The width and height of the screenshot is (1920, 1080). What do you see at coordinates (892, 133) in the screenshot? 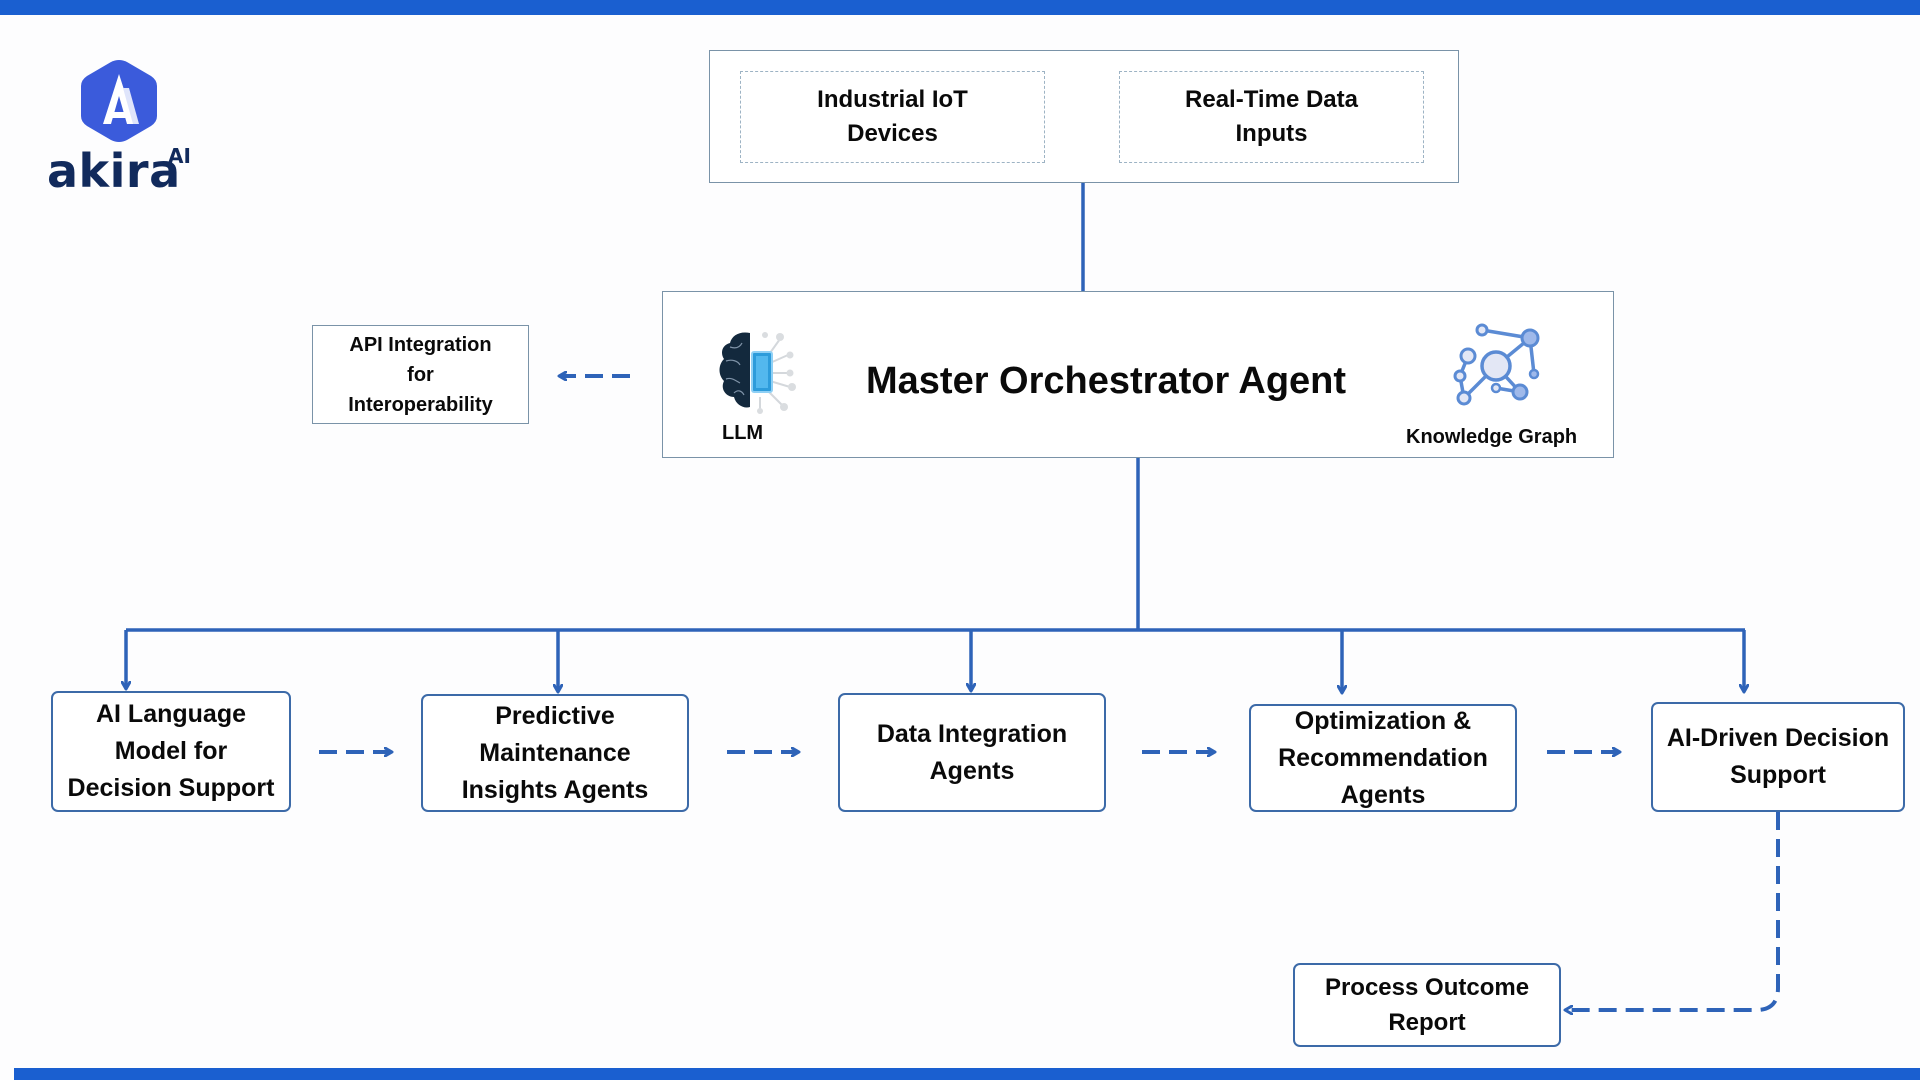
I see `input-iot-devices-line-2: Devices` at bounding box center [892, 133].